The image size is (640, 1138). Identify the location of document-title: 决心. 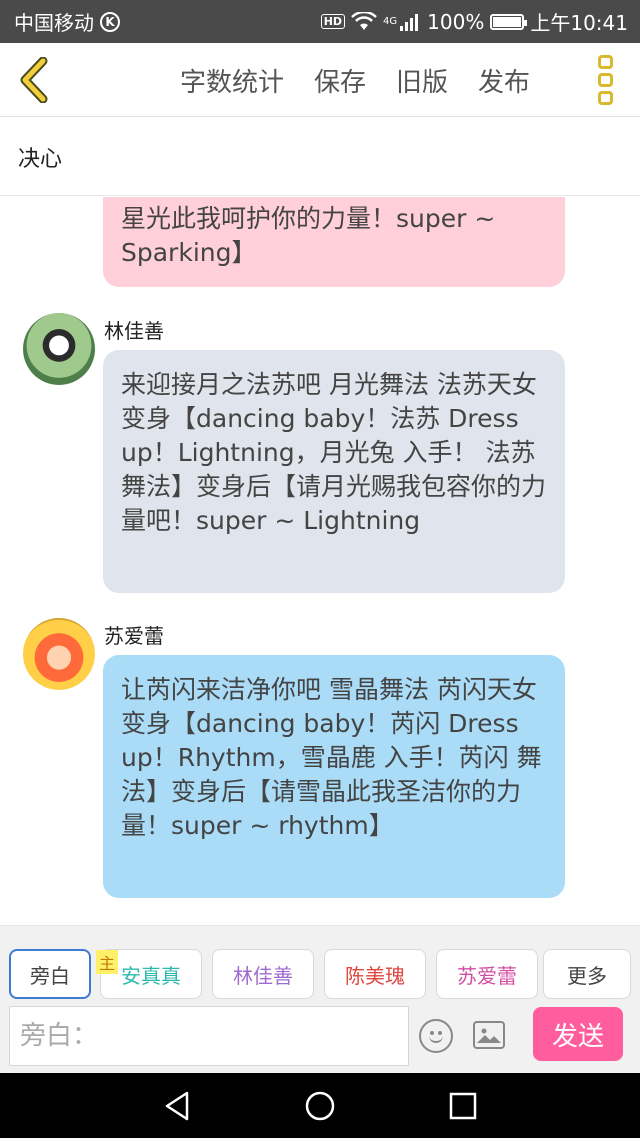
(40, 159).